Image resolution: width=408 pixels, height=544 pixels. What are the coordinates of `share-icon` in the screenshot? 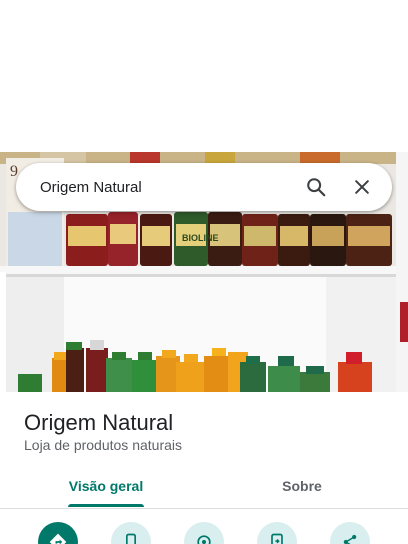 It's located at (350, 539).